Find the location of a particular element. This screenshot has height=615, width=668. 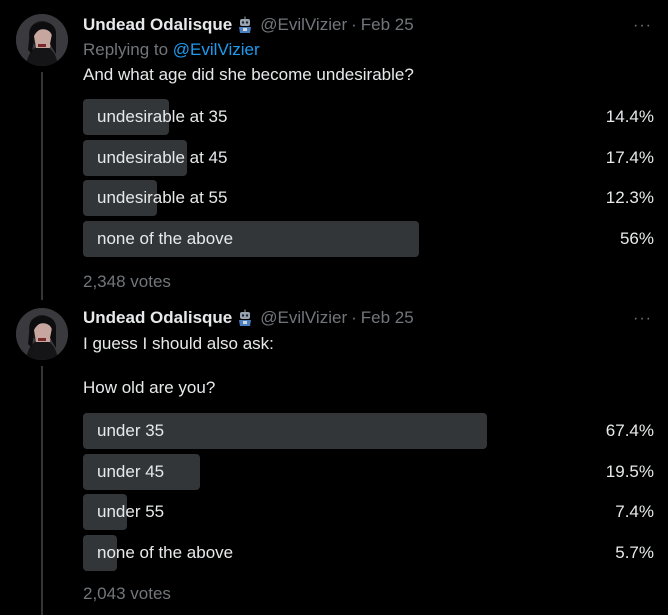

tweet-text: And what age did she become undesirable? is located at coordinates (248, 74).